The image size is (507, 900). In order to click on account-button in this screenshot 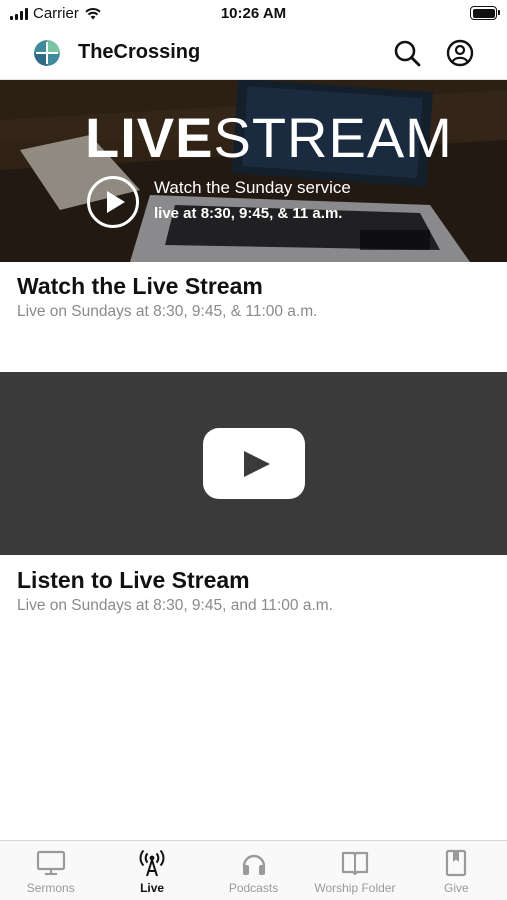, I will do `click(460, 53)`.